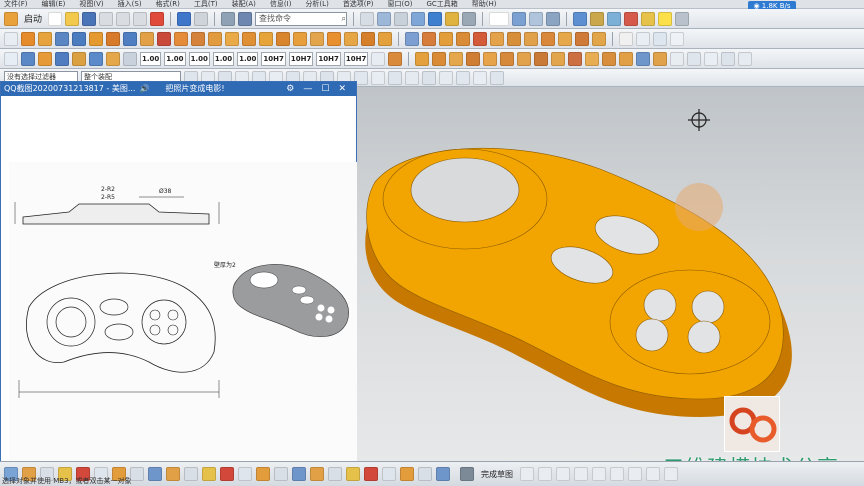  Describe the element at coordinates (28, 38) in the screenshot. I see `extrude-icon` at that location.